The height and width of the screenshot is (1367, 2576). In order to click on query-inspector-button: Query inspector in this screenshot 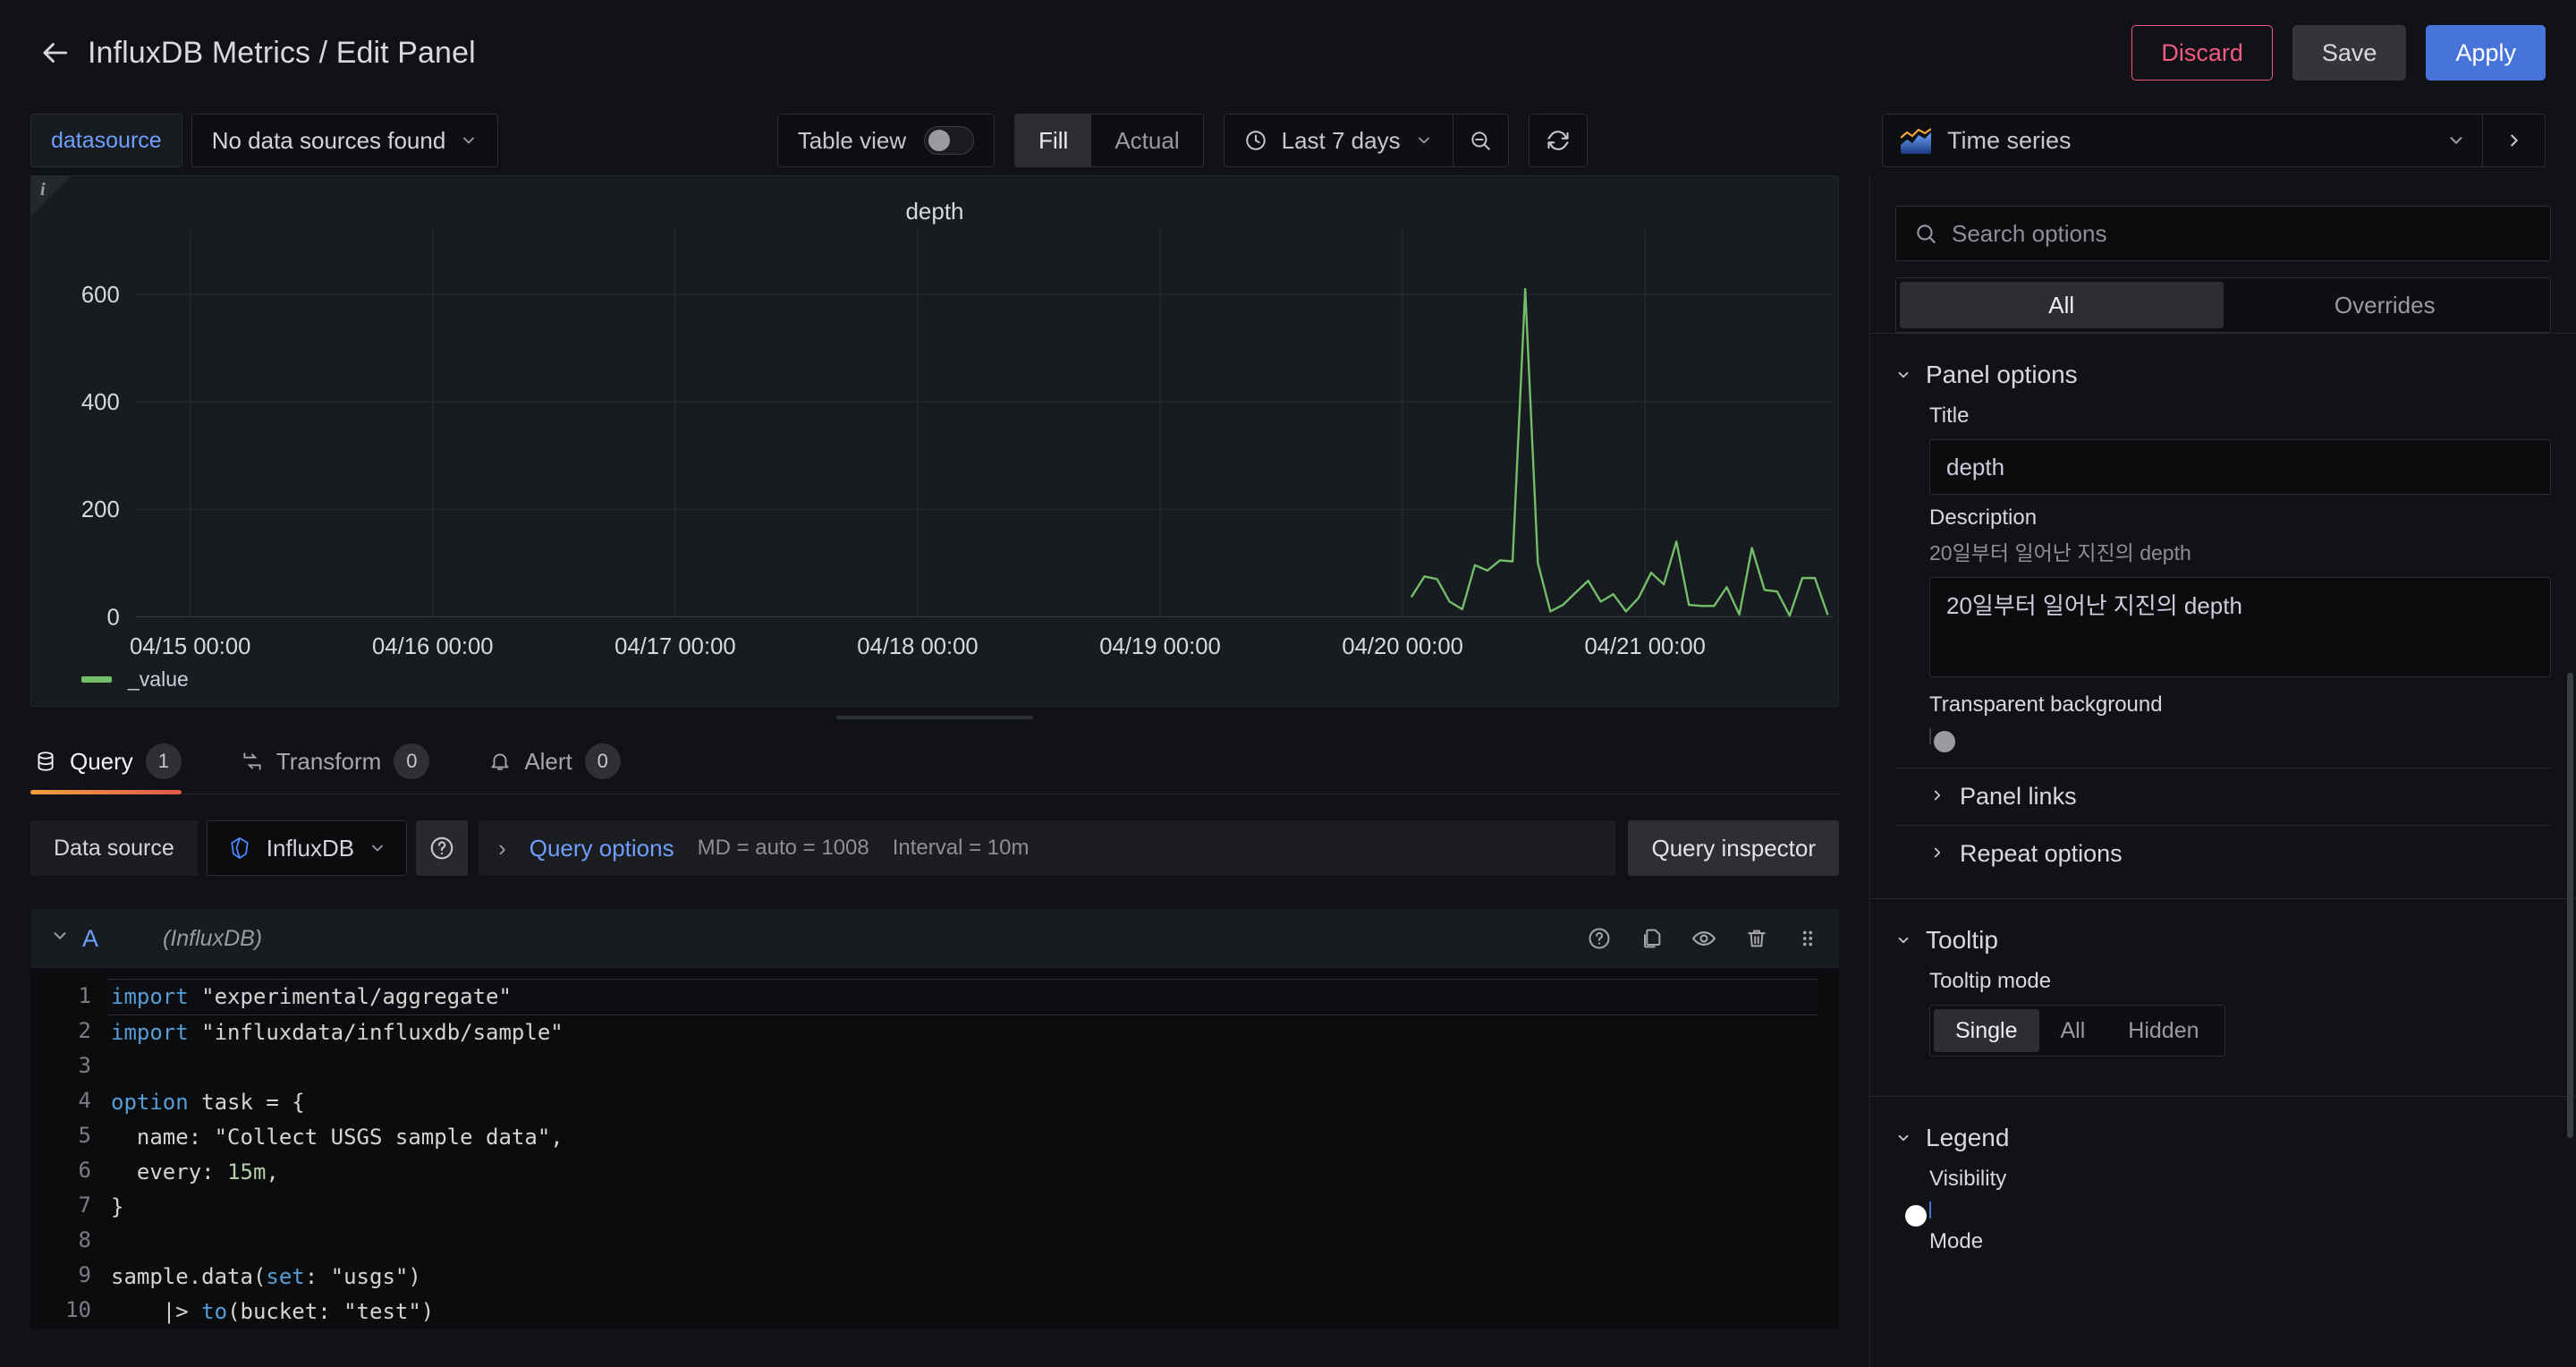, I will do `click(1733, 848)`.